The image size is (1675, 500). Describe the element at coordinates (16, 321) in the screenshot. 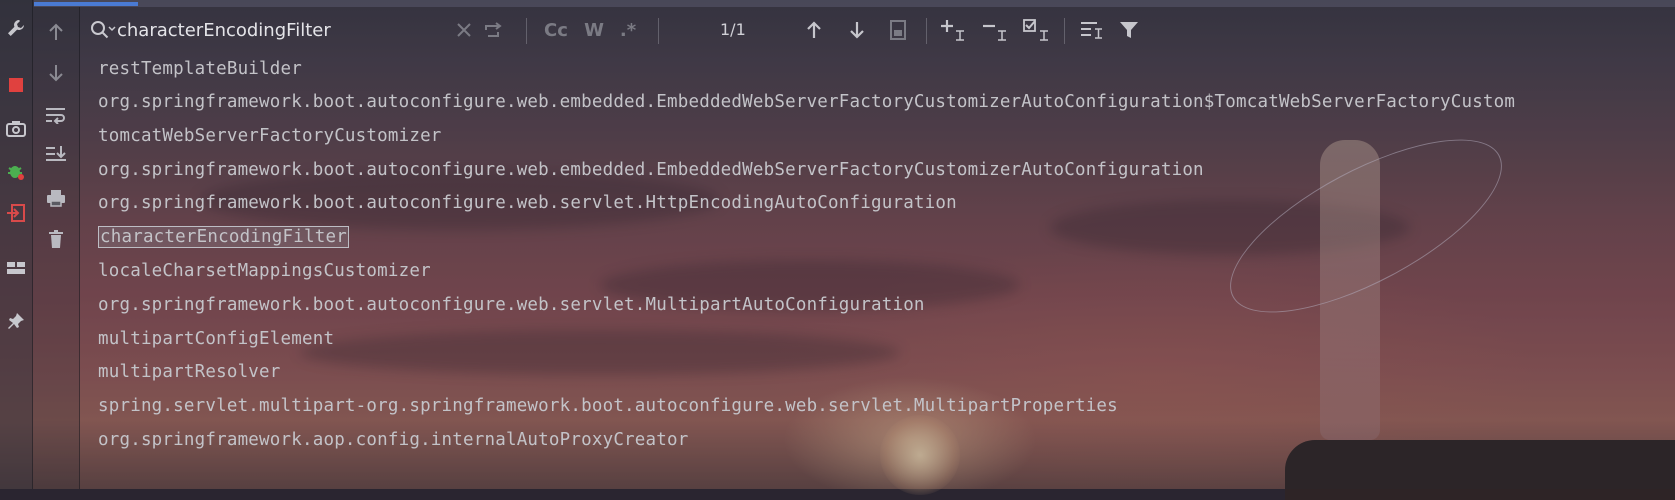

I see `pin-icon` at that location.